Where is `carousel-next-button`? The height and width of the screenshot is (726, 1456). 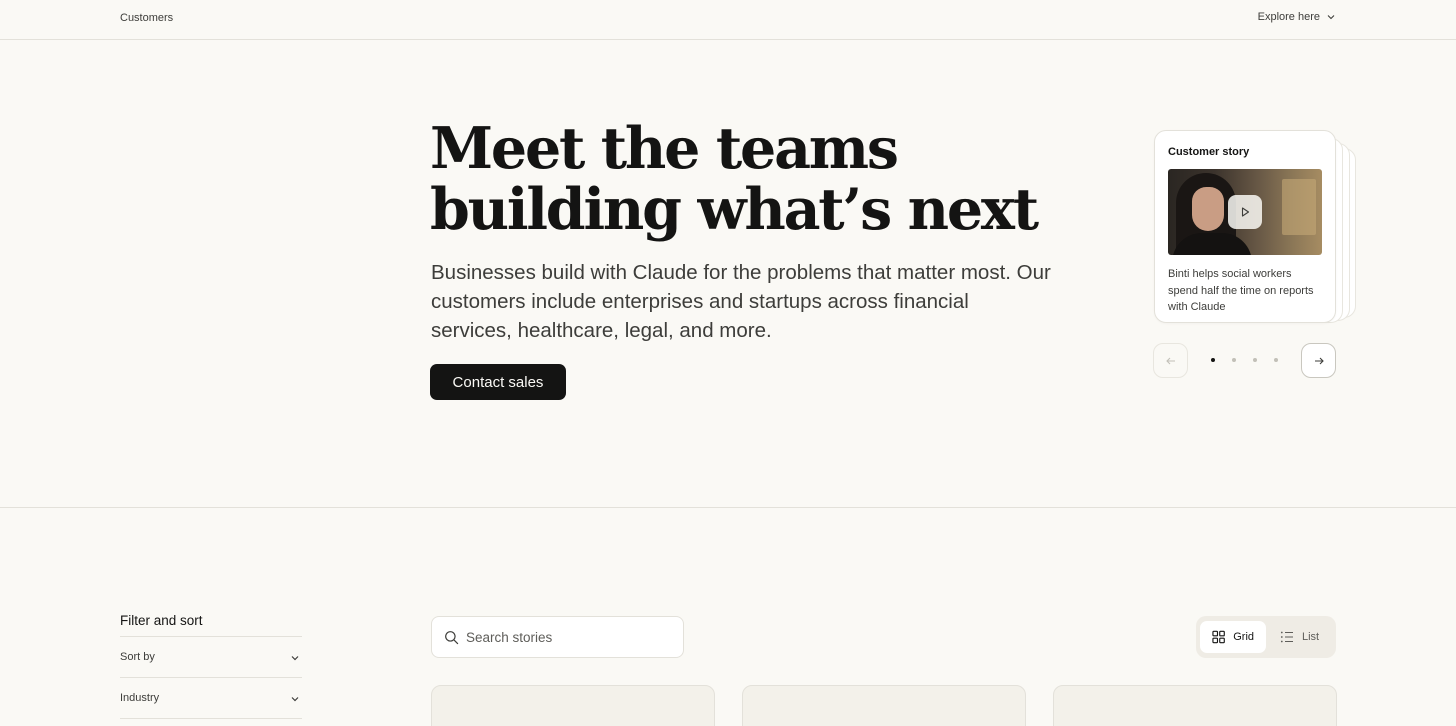
carousel-next-button is located at coordinates (1318, 360).